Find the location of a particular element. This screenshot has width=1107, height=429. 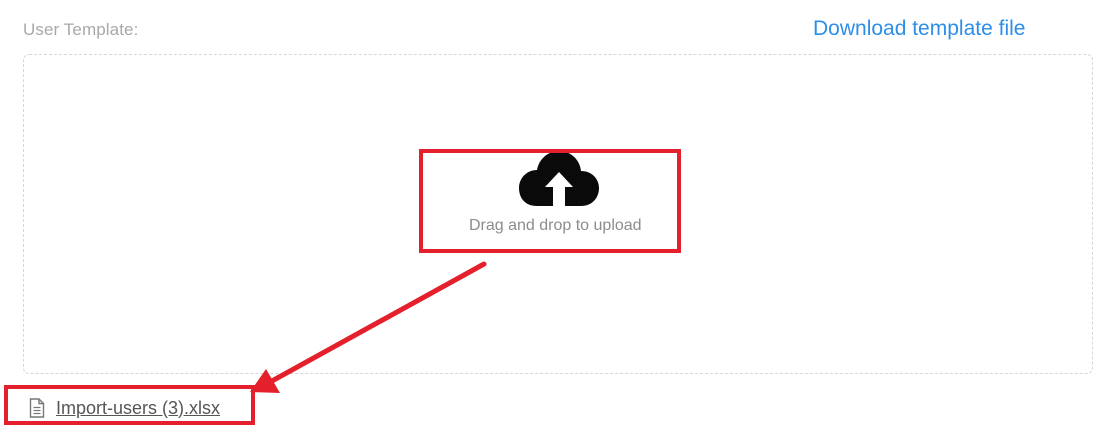

dropzone-instructions: Drag and drop to upload is located at coordinates (555, 225).